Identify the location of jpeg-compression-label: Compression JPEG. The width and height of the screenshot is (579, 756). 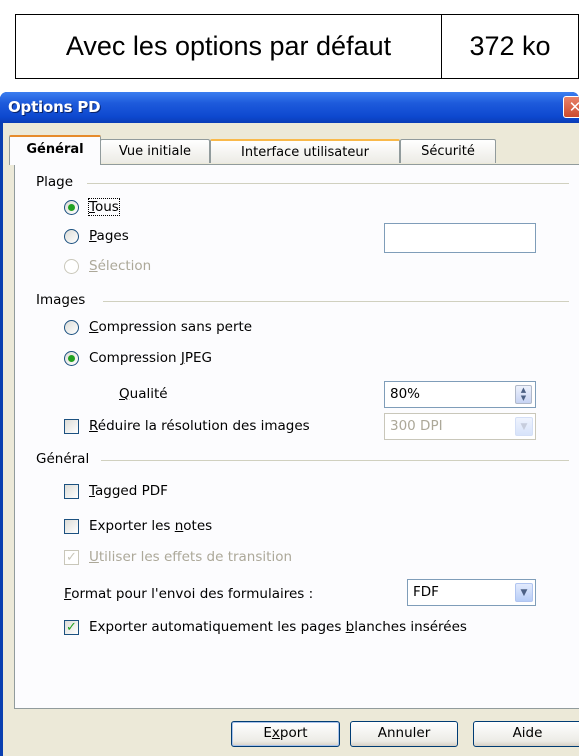
(150, 358).